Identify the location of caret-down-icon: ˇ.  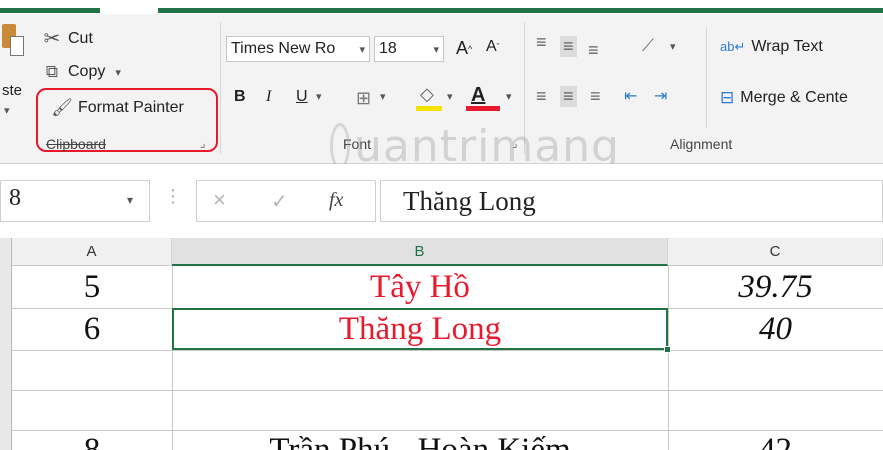
(498, 47).